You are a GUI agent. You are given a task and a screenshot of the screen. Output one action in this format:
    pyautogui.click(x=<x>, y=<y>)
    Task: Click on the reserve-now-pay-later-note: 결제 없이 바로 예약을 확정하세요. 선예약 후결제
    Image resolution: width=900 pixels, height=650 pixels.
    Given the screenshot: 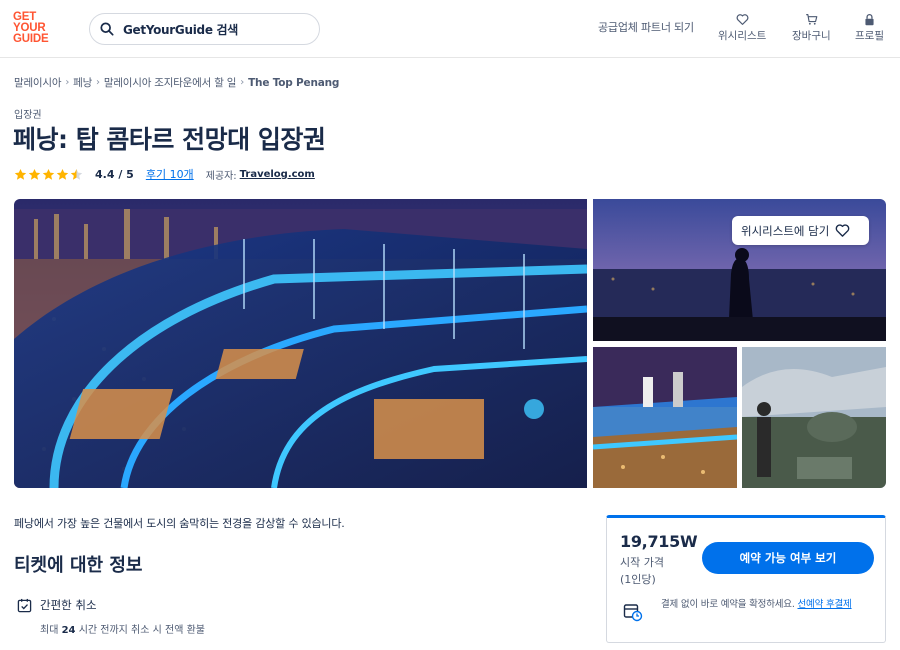 What is the action you would take?
    pyautogui.click(x=771, y=605)
    